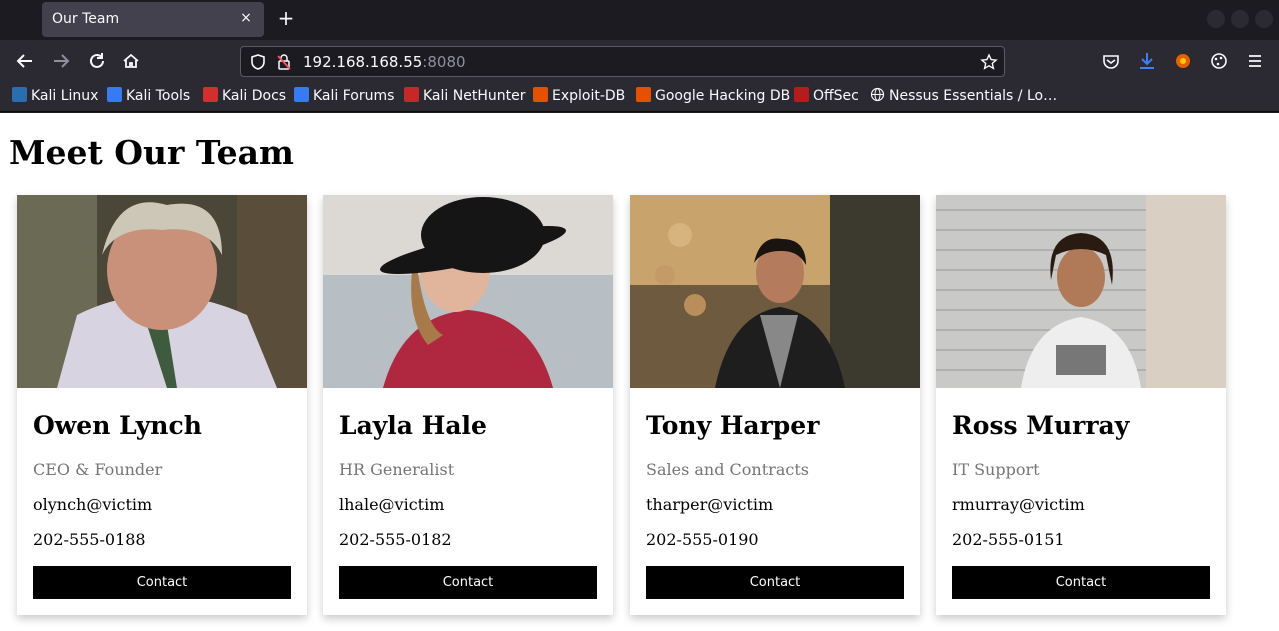 This screenshot has height=631, width=1279. What do you see at coordinates (540, 94) in the screenshot?
I see `exploit-db-icon` at bounding box center [540, 94].